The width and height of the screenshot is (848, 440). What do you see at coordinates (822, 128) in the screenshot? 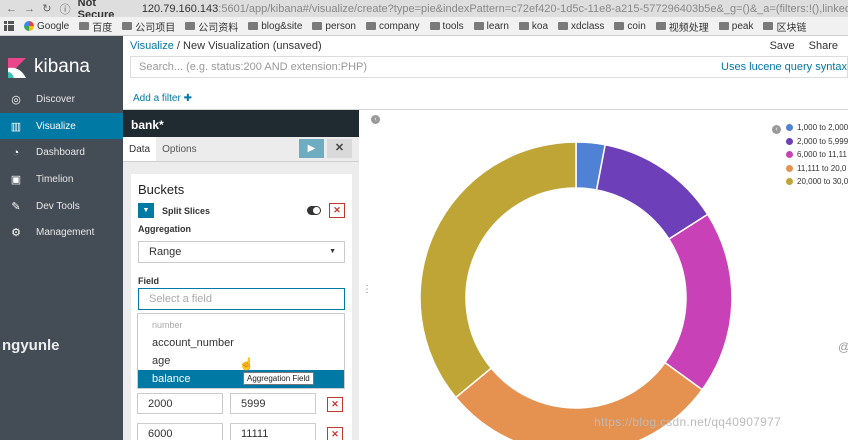
I see `legend-label: 1,000 to 2,000` at bounding box center [822, 128].